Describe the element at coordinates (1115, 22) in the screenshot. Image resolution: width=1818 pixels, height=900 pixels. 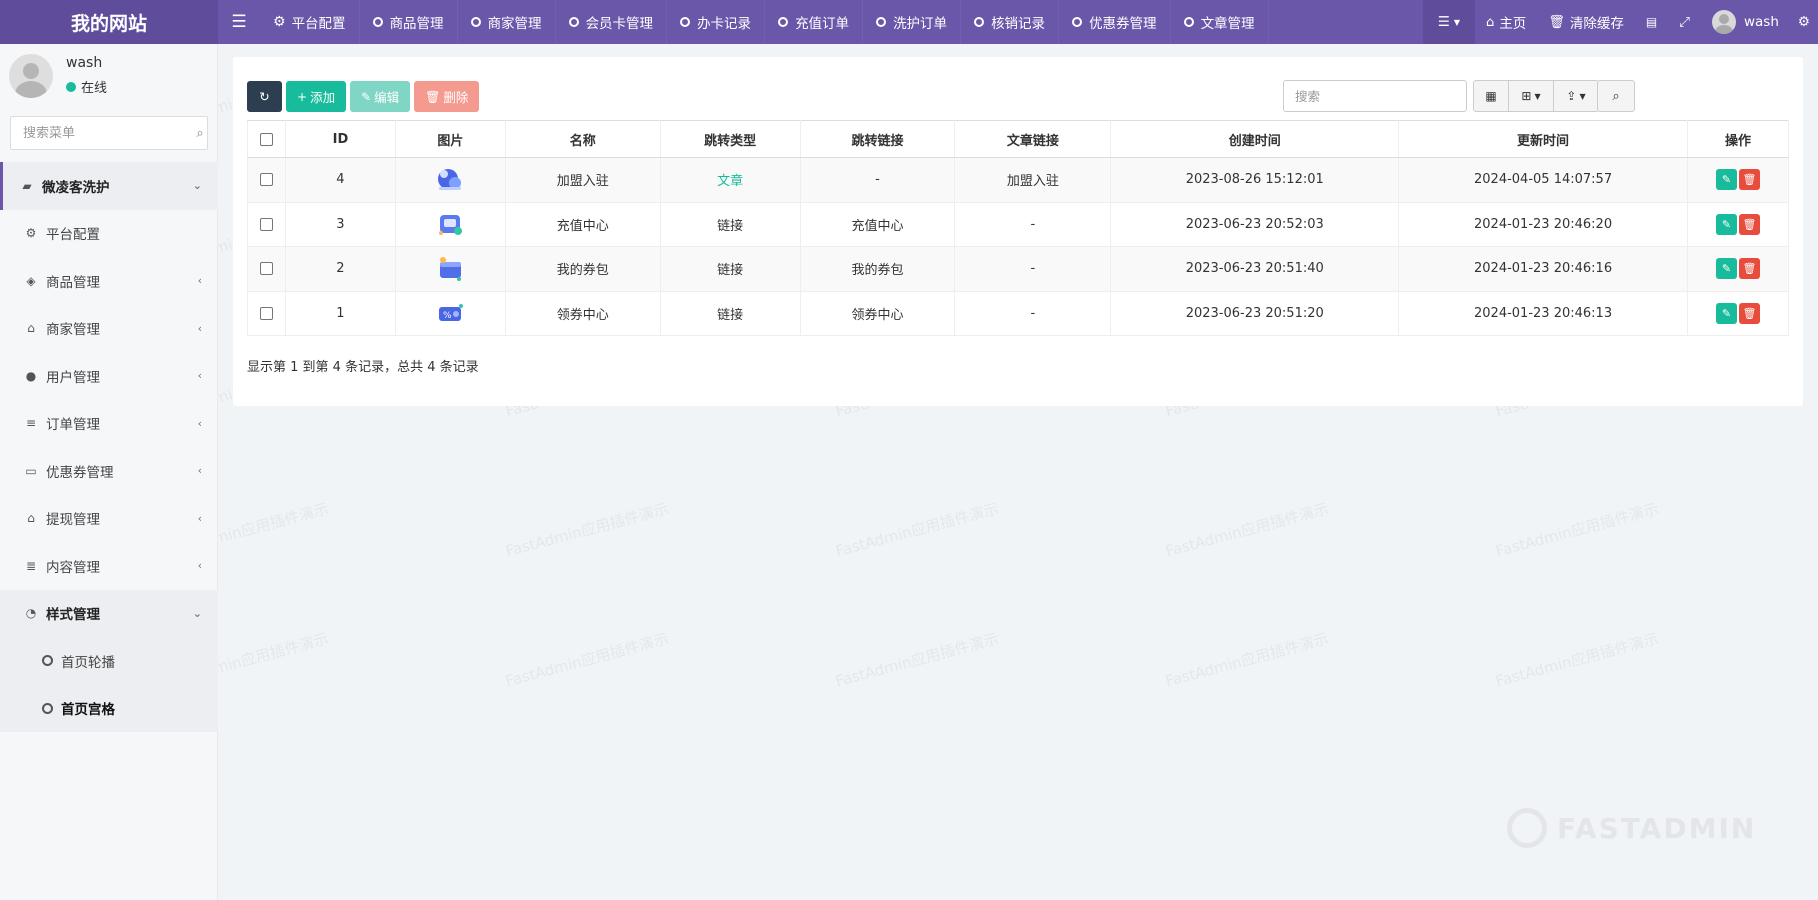
I see `top-tab-coupon-management: 优惠券管理` at that location.